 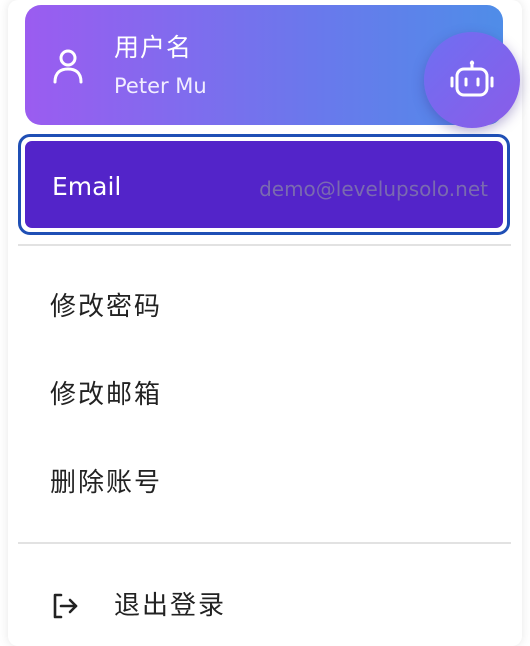 What do you see at coordinates (68, 66) in the screenshot?
I see `user-icon` at bounding box center [68, 66].